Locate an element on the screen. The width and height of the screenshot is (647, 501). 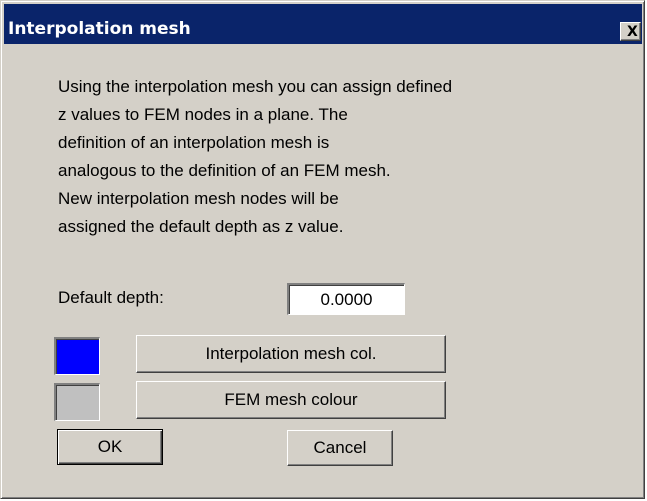
title-bar: Interpolation mesh X is located at coordinates (323, 24).